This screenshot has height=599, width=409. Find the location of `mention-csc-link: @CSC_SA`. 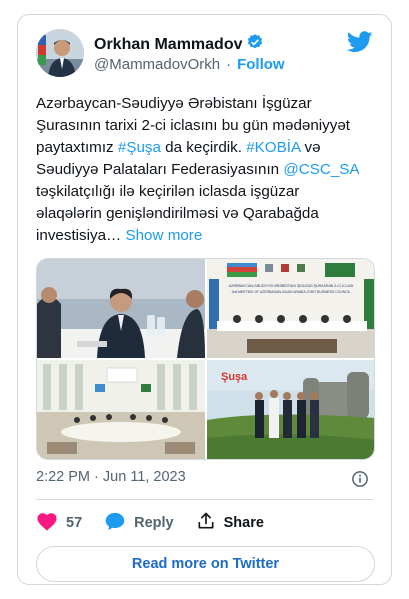

mention-csc-link: @CSC_SA is located at coordinates (321, 169).